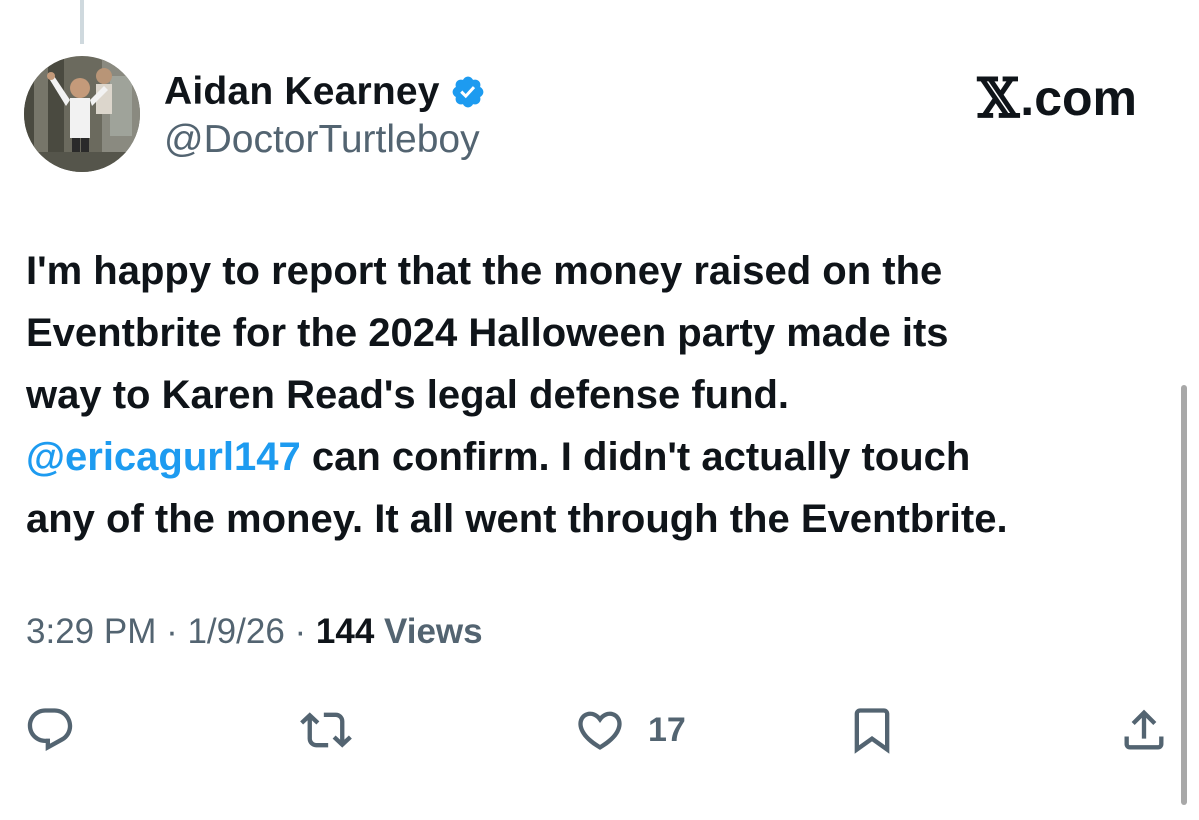 This screenshot has width=1199, height=820. I want to click on tweet-time: 3:29 PM, so click(91, 631).